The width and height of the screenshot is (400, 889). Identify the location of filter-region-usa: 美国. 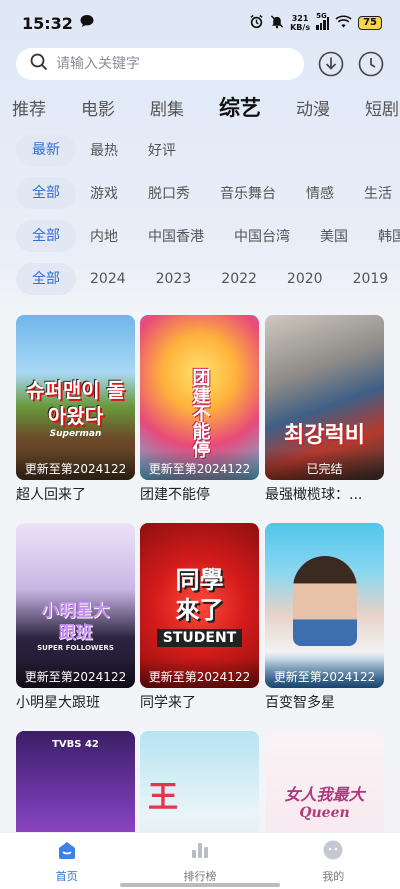
(334, 236).